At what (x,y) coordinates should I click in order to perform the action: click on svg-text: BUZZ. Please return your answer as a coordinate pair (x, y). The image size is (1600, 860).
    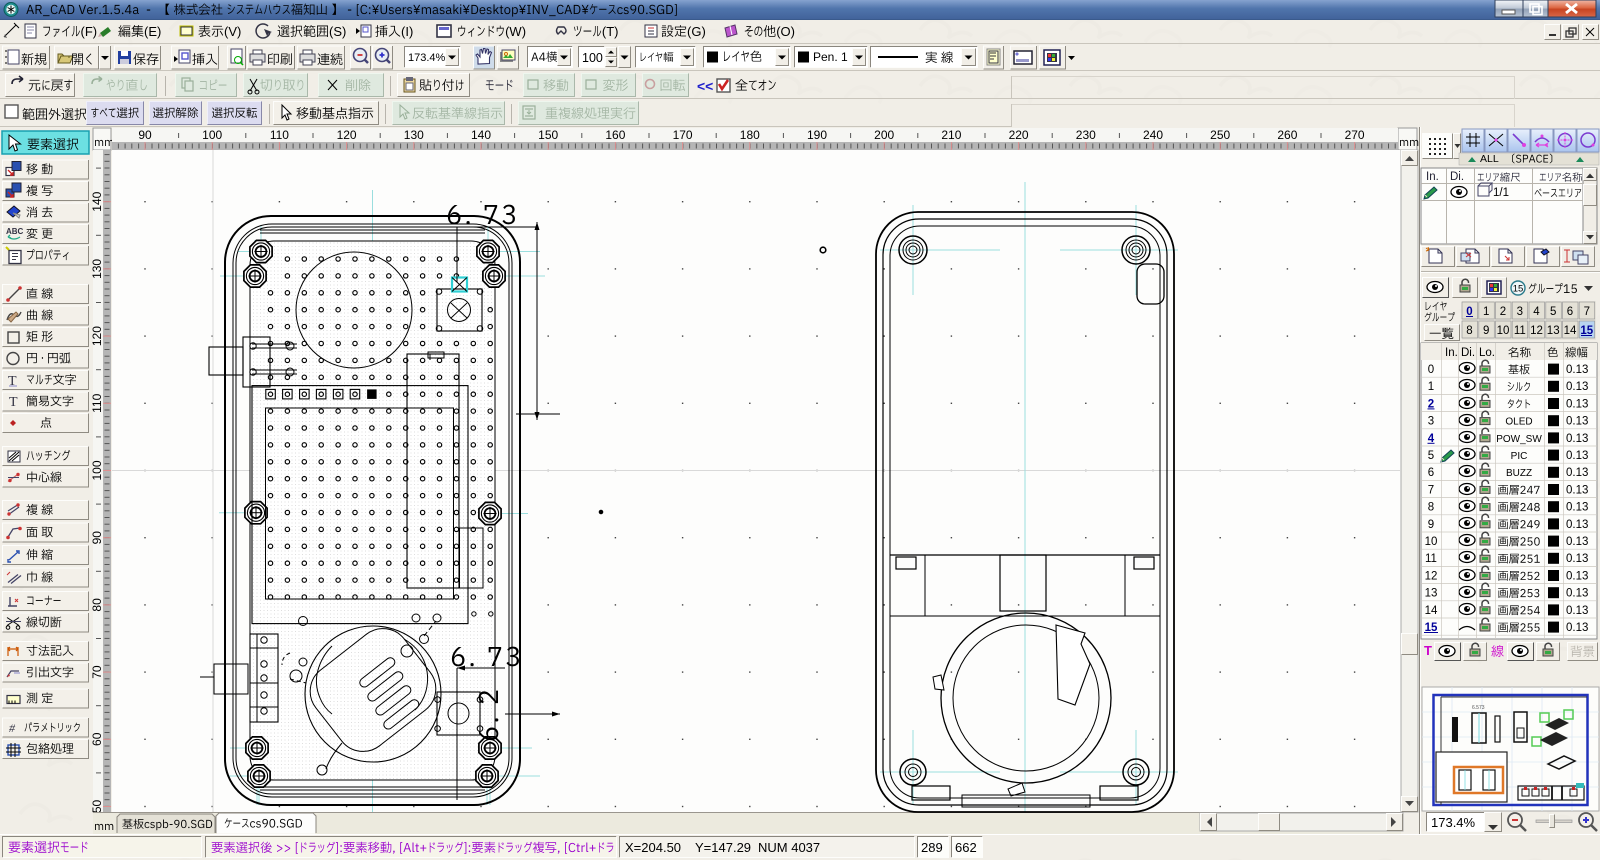
    Looking at the image, I should click on (1519, 473).